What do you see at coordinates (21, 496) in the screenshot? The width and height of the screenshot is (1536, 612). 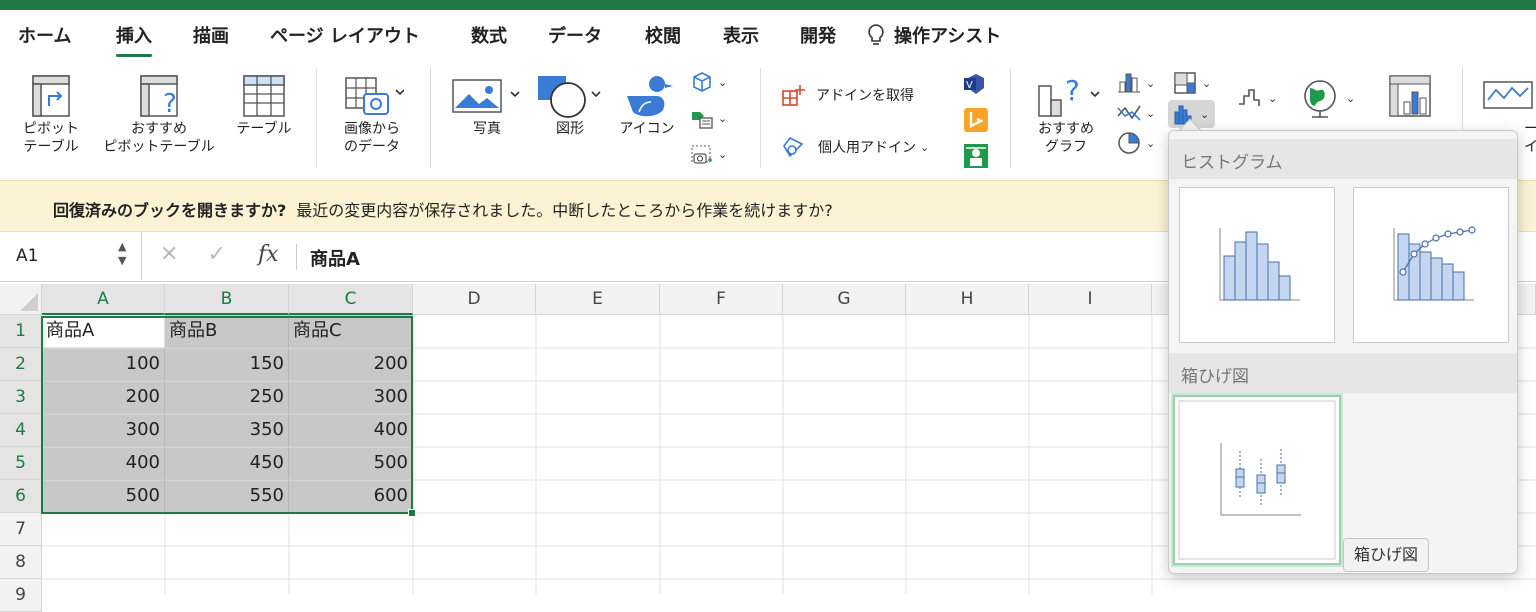 I see `row-header: 6` at bounding box center [21, 496].